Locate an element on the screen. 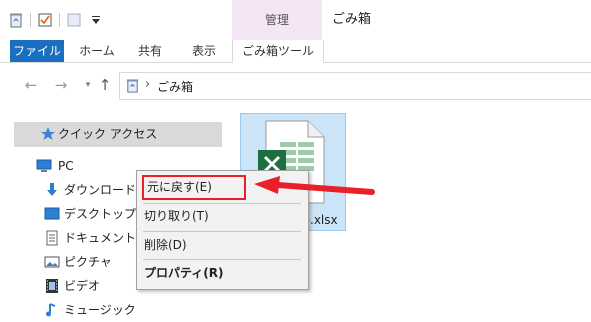 This screenshot has width=591, height=322. new-folder-icon is located at coordinates (74, 20).